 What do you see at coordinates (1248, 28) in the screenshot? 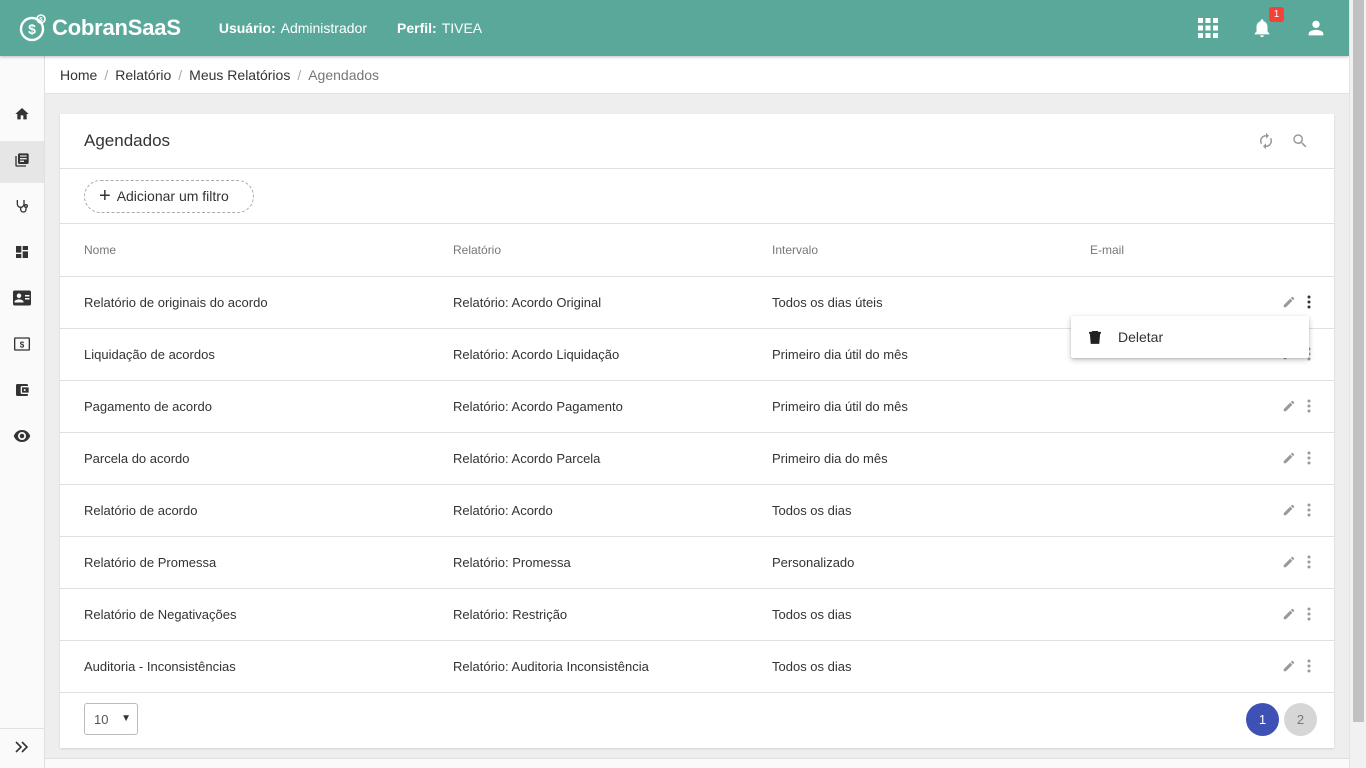
I see `top-actions: 1` at bounding box center [1248, 28].